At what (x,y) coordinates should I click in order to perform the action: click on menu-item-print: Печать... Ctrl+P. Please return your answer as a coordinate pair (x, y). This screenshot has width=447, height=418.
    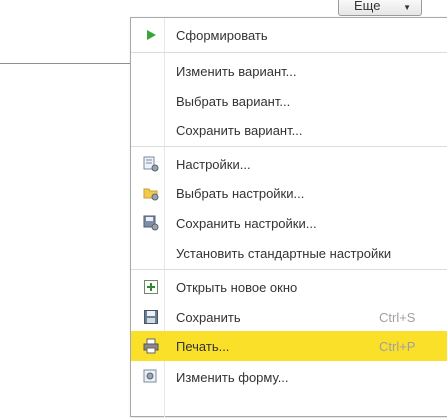
    Looking at the image, I should click on (289, 346).